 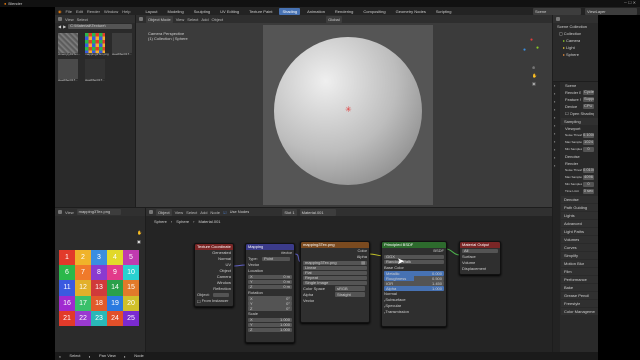 I want to click on render-tab-icon: ▪ ▪ ▪ ▪ ▪ ▪ ▪ ▪ ▪ ▪ ▪, so click(x=556, y=126).